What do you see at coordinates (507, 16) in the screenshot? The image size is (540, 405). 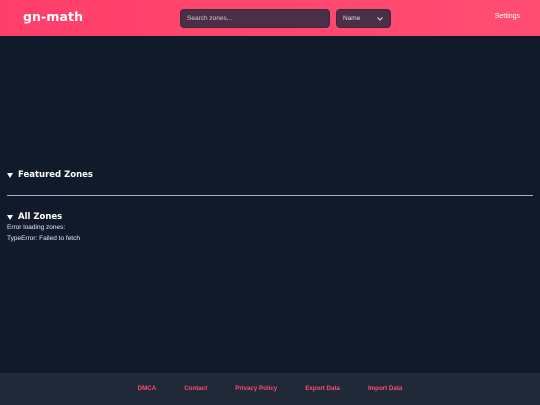 I see `settings-link: Settings` at bounding box center [507, 16].